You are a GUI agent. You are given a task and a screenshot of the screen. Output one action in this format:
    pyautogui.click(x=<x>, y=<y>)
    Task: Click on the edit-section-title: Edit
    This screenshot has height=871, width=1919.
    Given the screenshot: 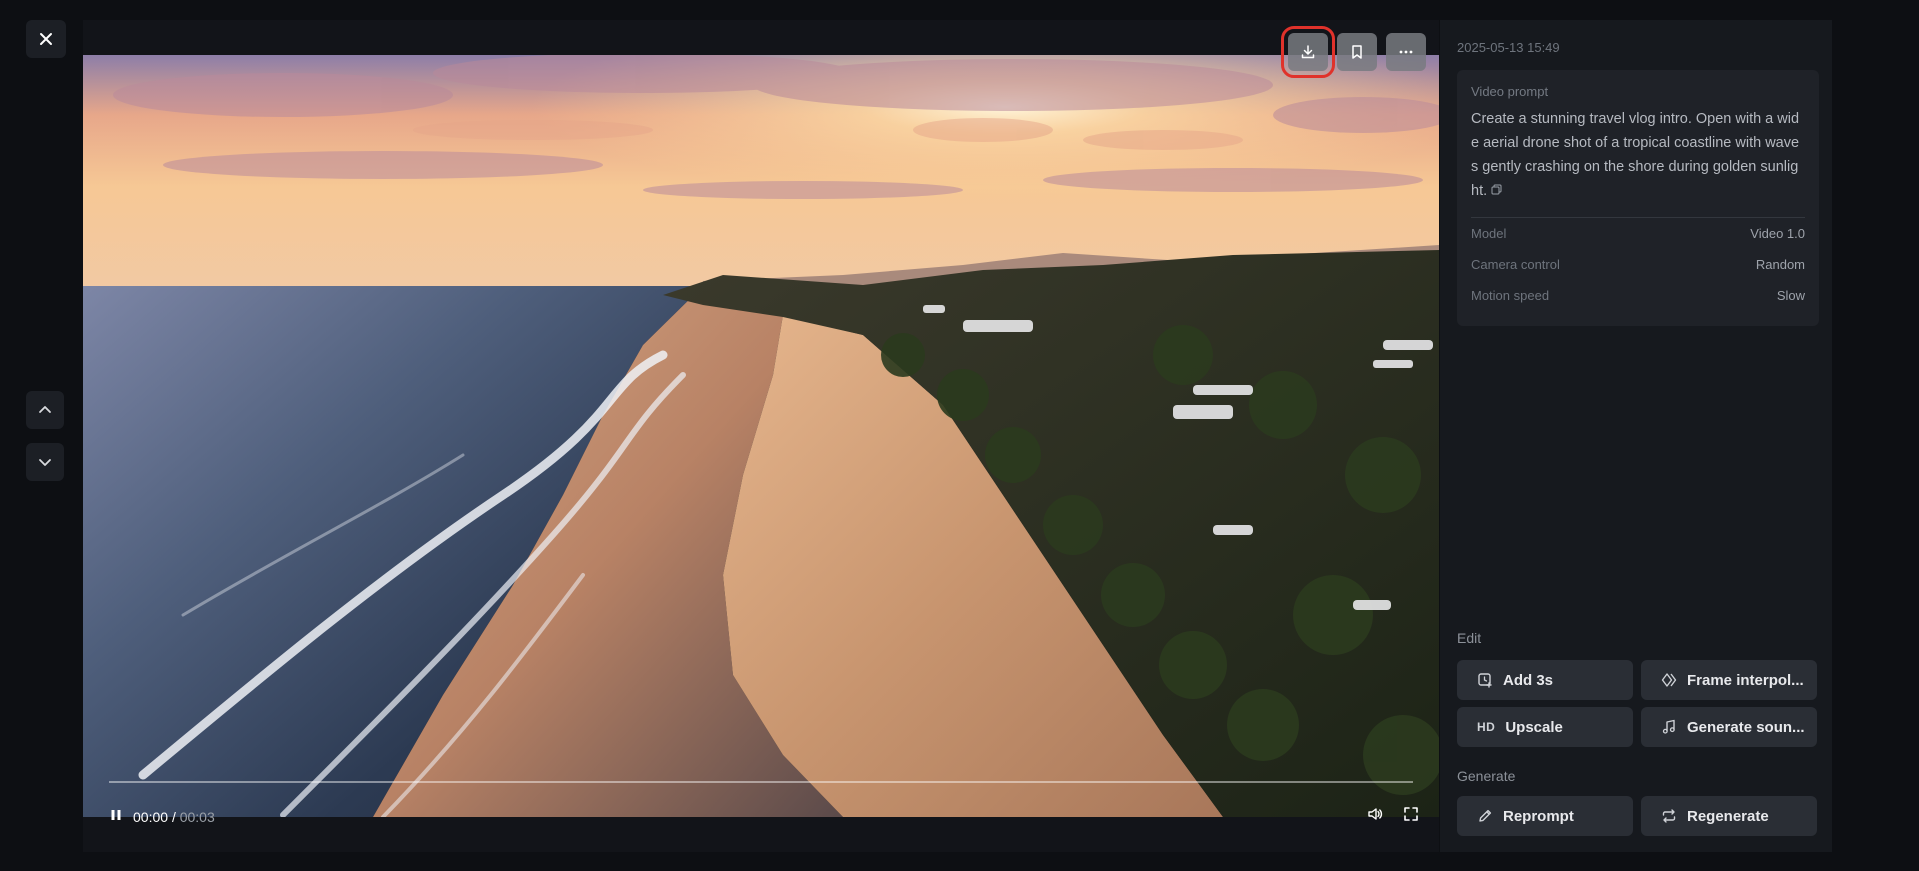 What is the action you would take?
    pyautogui.click(x=1469, y=638)
    